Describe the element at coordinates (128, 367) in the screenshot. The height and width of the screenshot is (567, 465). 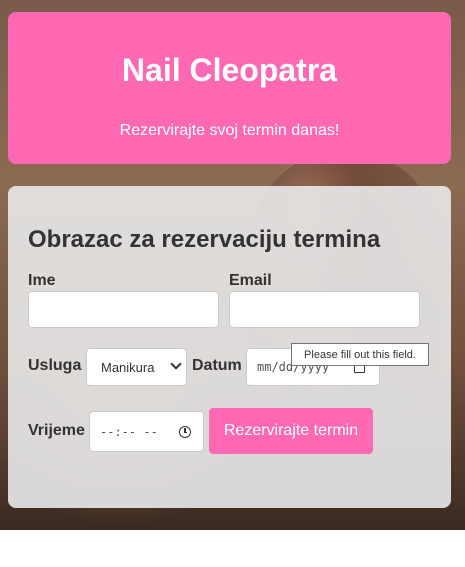
I see `service-selected-value: Manikura` at that location.